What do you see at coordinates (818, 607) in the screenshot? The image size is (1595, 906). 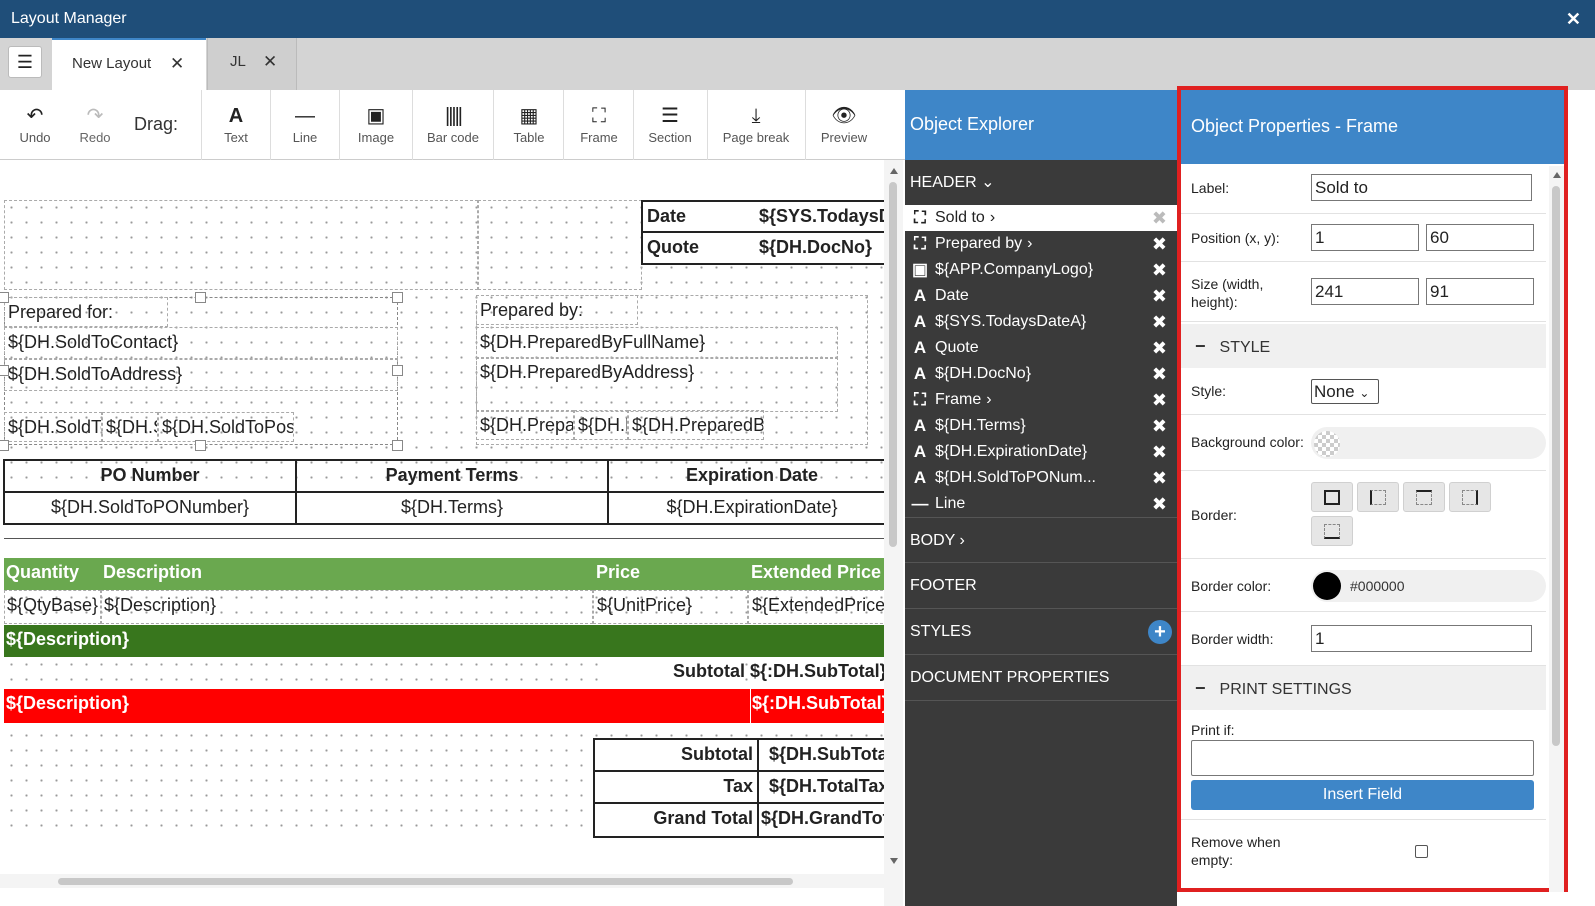 I see `extended-price-value: ${ExtendedPrice}` at bounding box center [818, 607].